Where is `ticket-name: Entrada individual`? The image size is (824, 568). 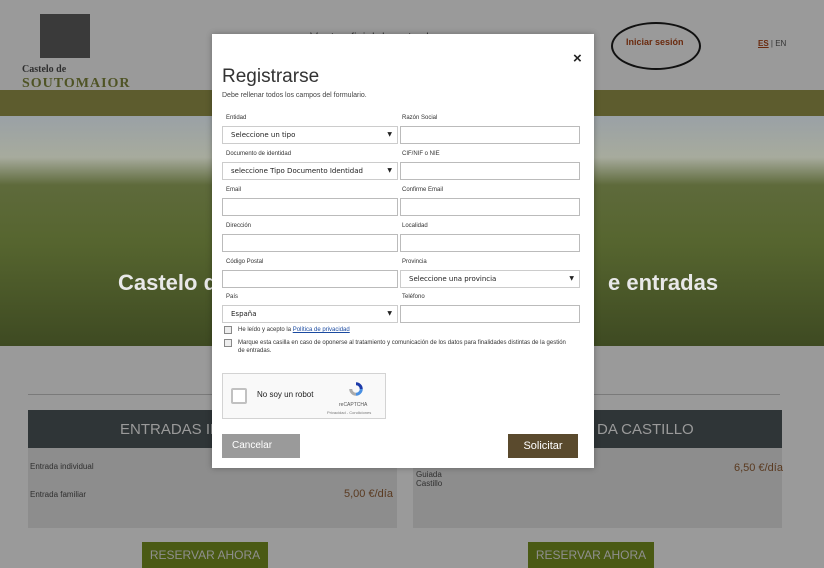
ticket-name: Entrada individual is located at coordinates (62, 466).